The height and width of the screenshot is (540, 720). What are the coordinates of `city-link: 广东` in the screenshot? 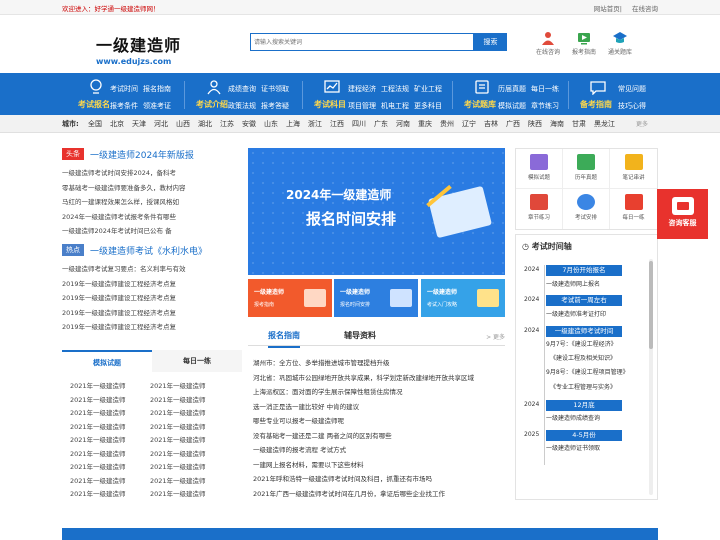 It's located at (381, 124).